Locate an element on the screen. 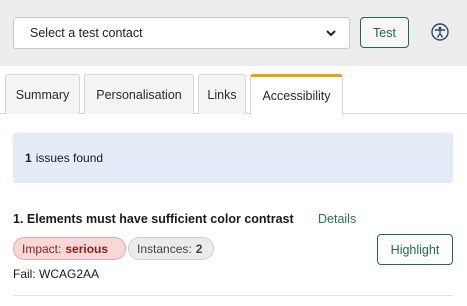  instances-value: 2 is located at coordinates (199, 248).